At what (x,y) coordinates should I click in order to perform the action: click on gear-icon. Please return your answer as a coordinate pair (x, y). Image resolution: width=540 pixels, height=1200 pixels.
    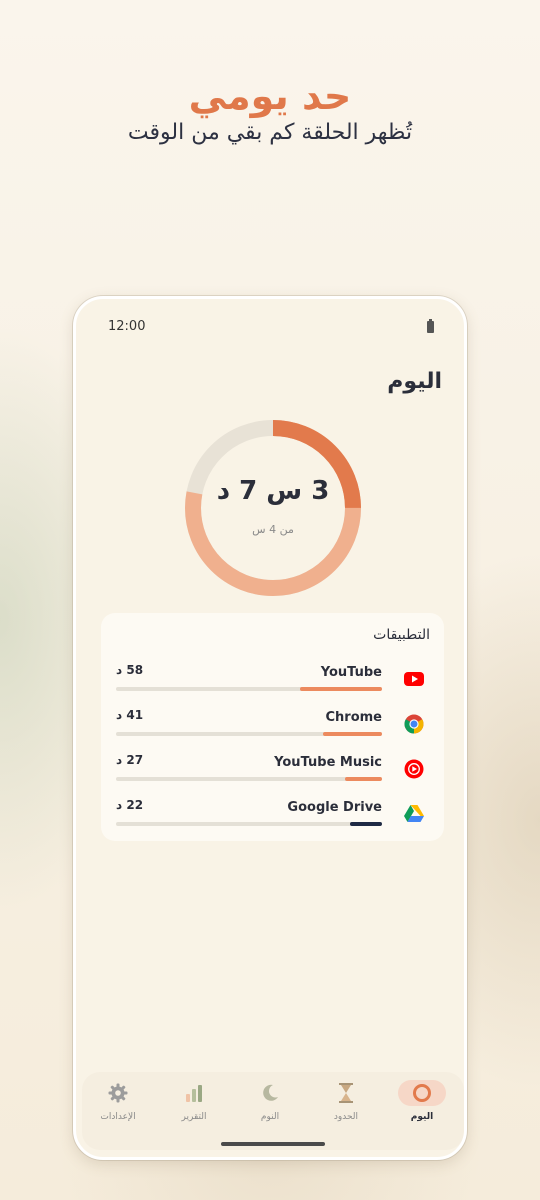
    Looking at the image, I should click on (118, 1093).